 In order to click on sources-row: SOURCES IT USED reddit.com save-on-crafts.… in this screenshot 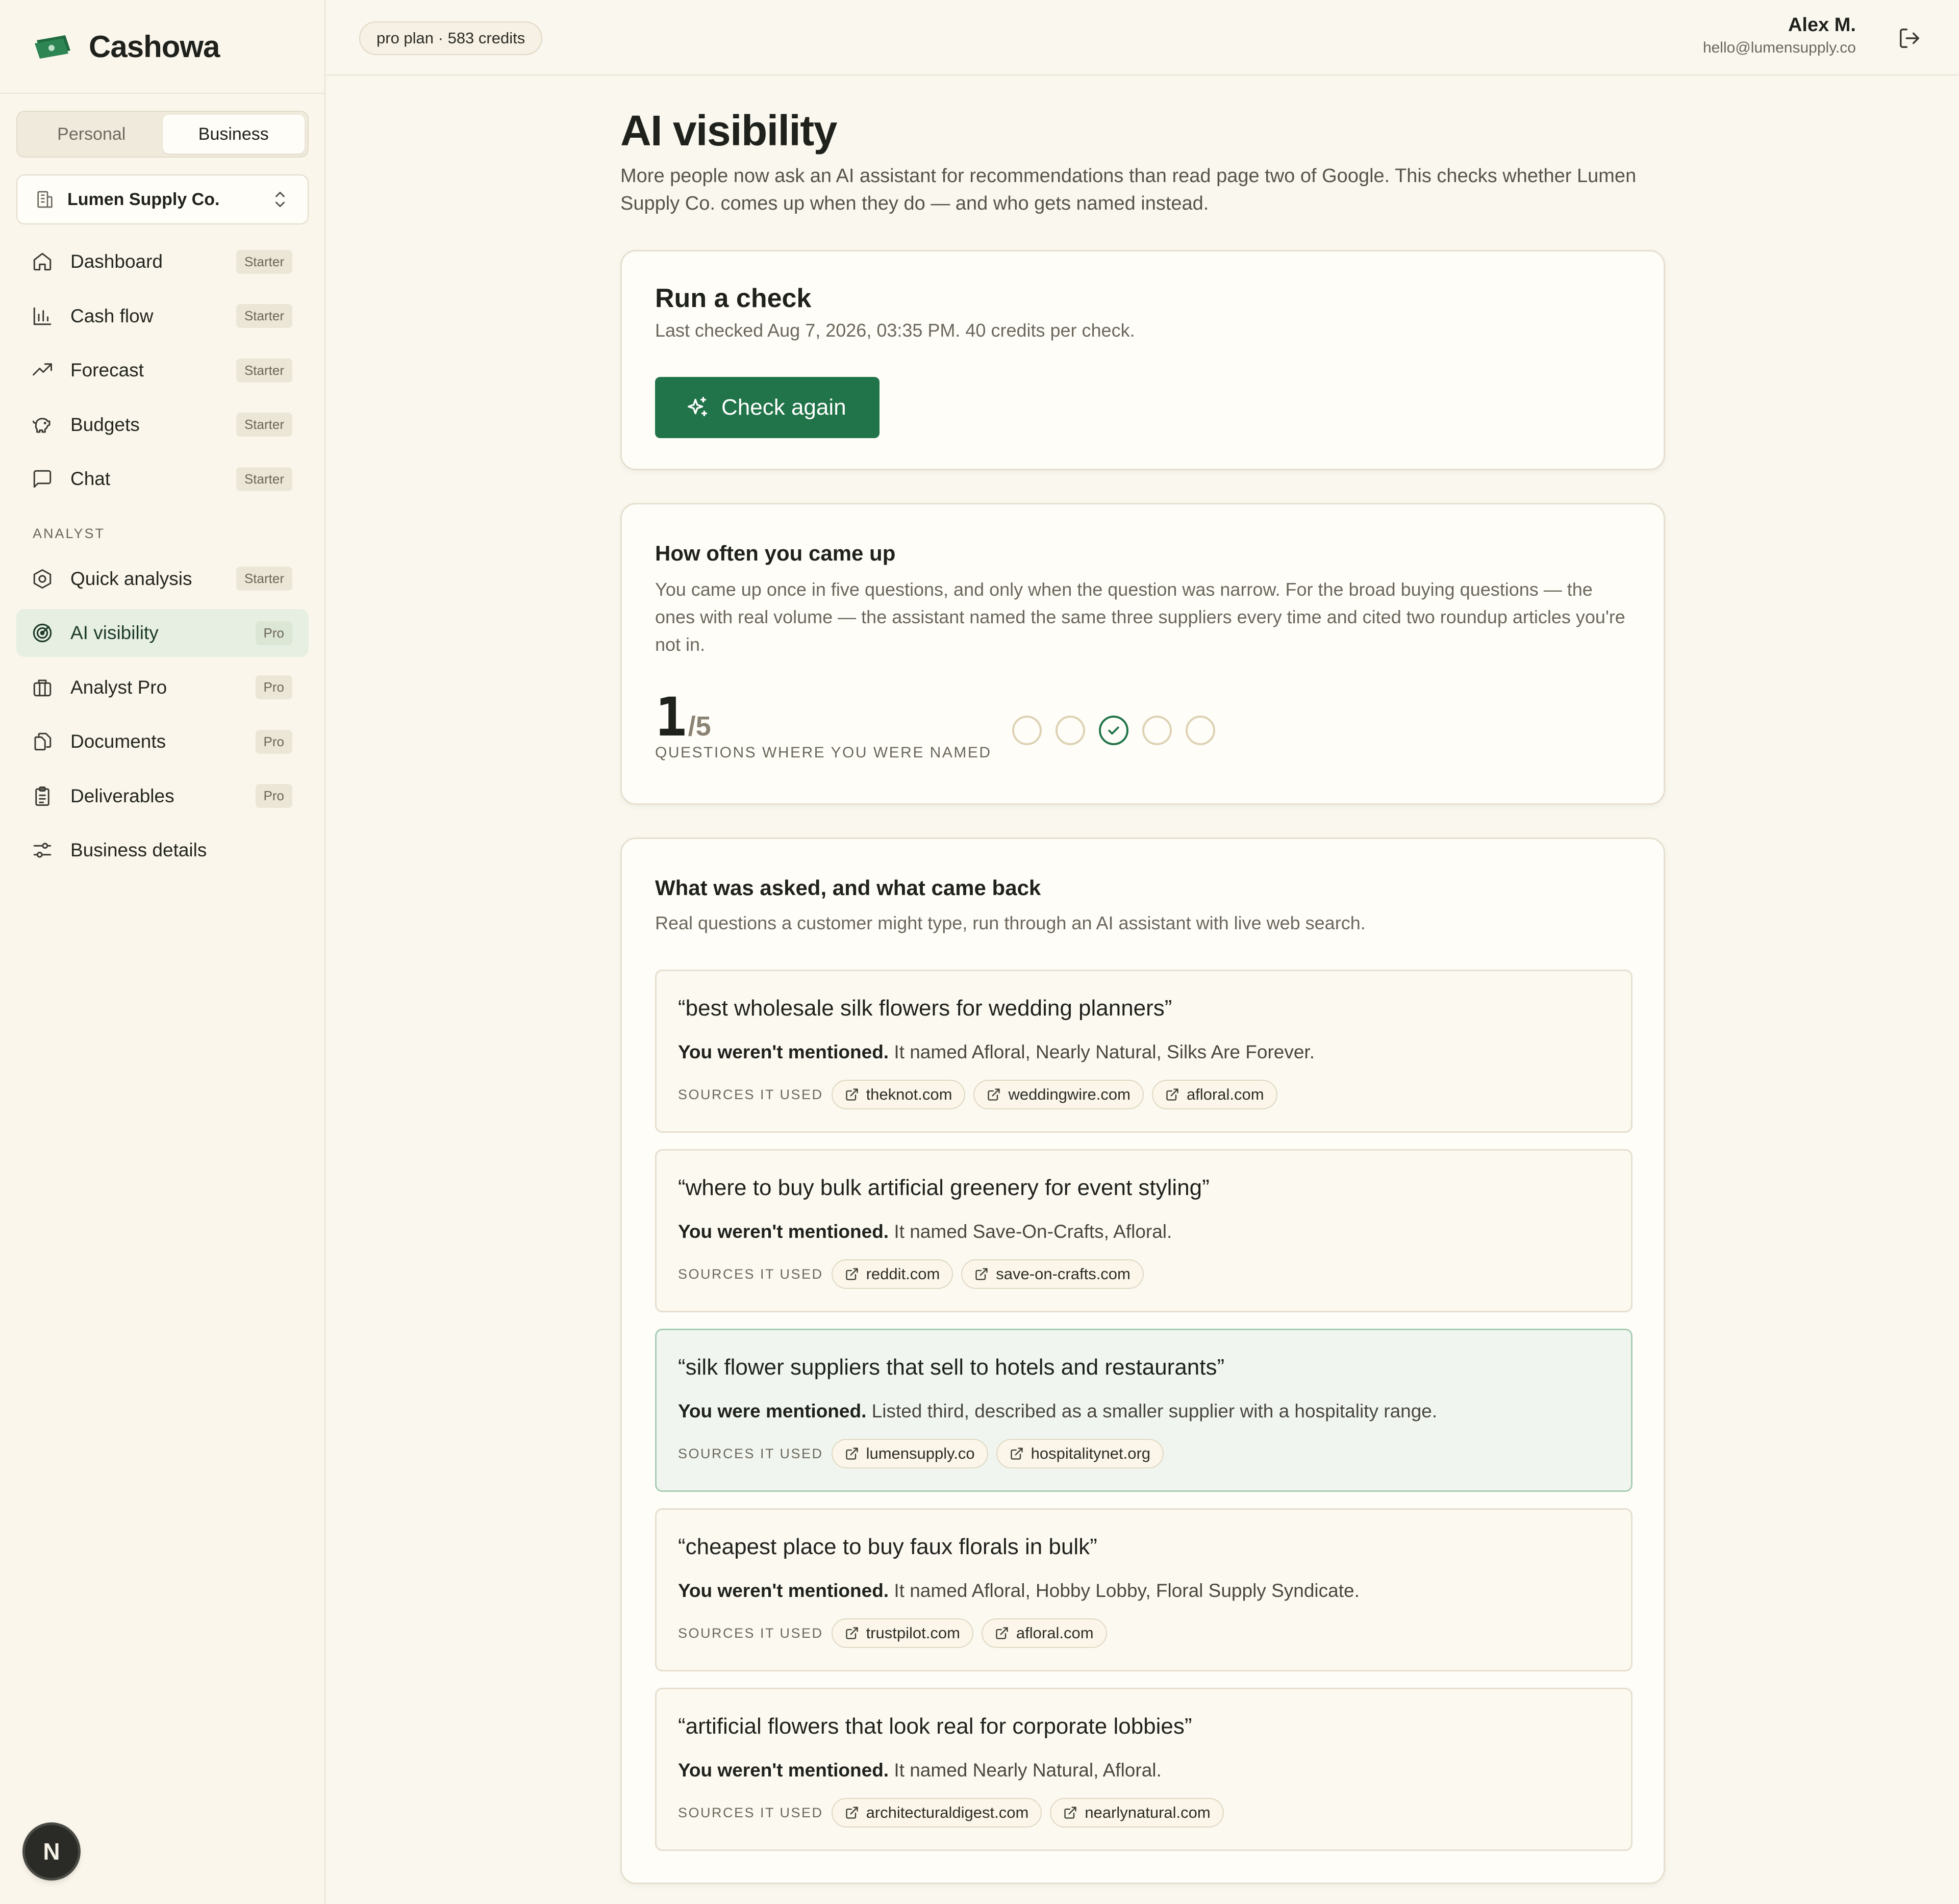, I will do `click(915, 1274)`.